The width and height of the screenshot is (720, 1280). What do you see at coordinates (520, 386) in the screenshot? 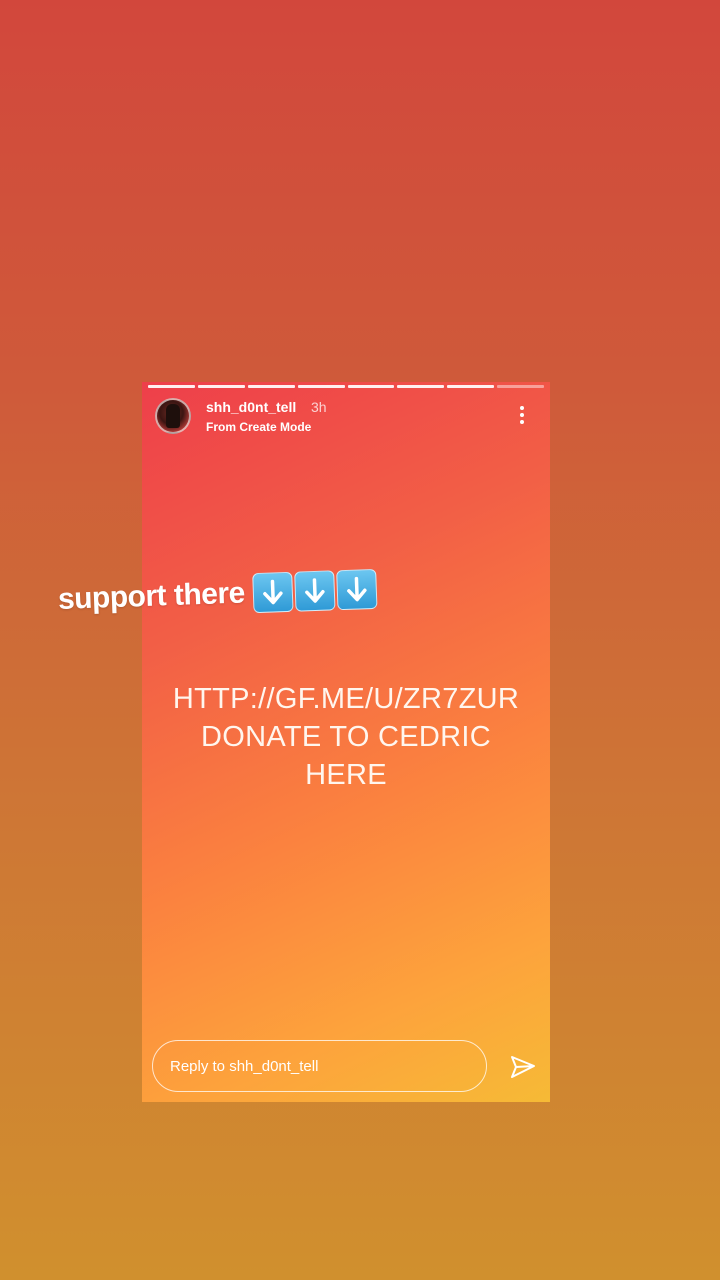
I see `progress-segment-current` at bounding box center [520, 386].